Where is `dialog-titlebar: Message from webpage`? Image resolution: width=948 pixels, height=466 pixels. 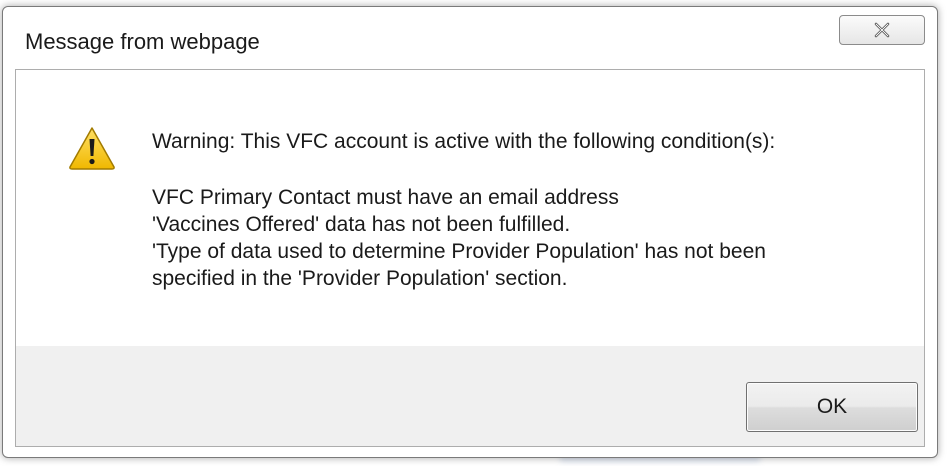
dialog-titlebar: Message from webpage is located at coordinates (470, 38).